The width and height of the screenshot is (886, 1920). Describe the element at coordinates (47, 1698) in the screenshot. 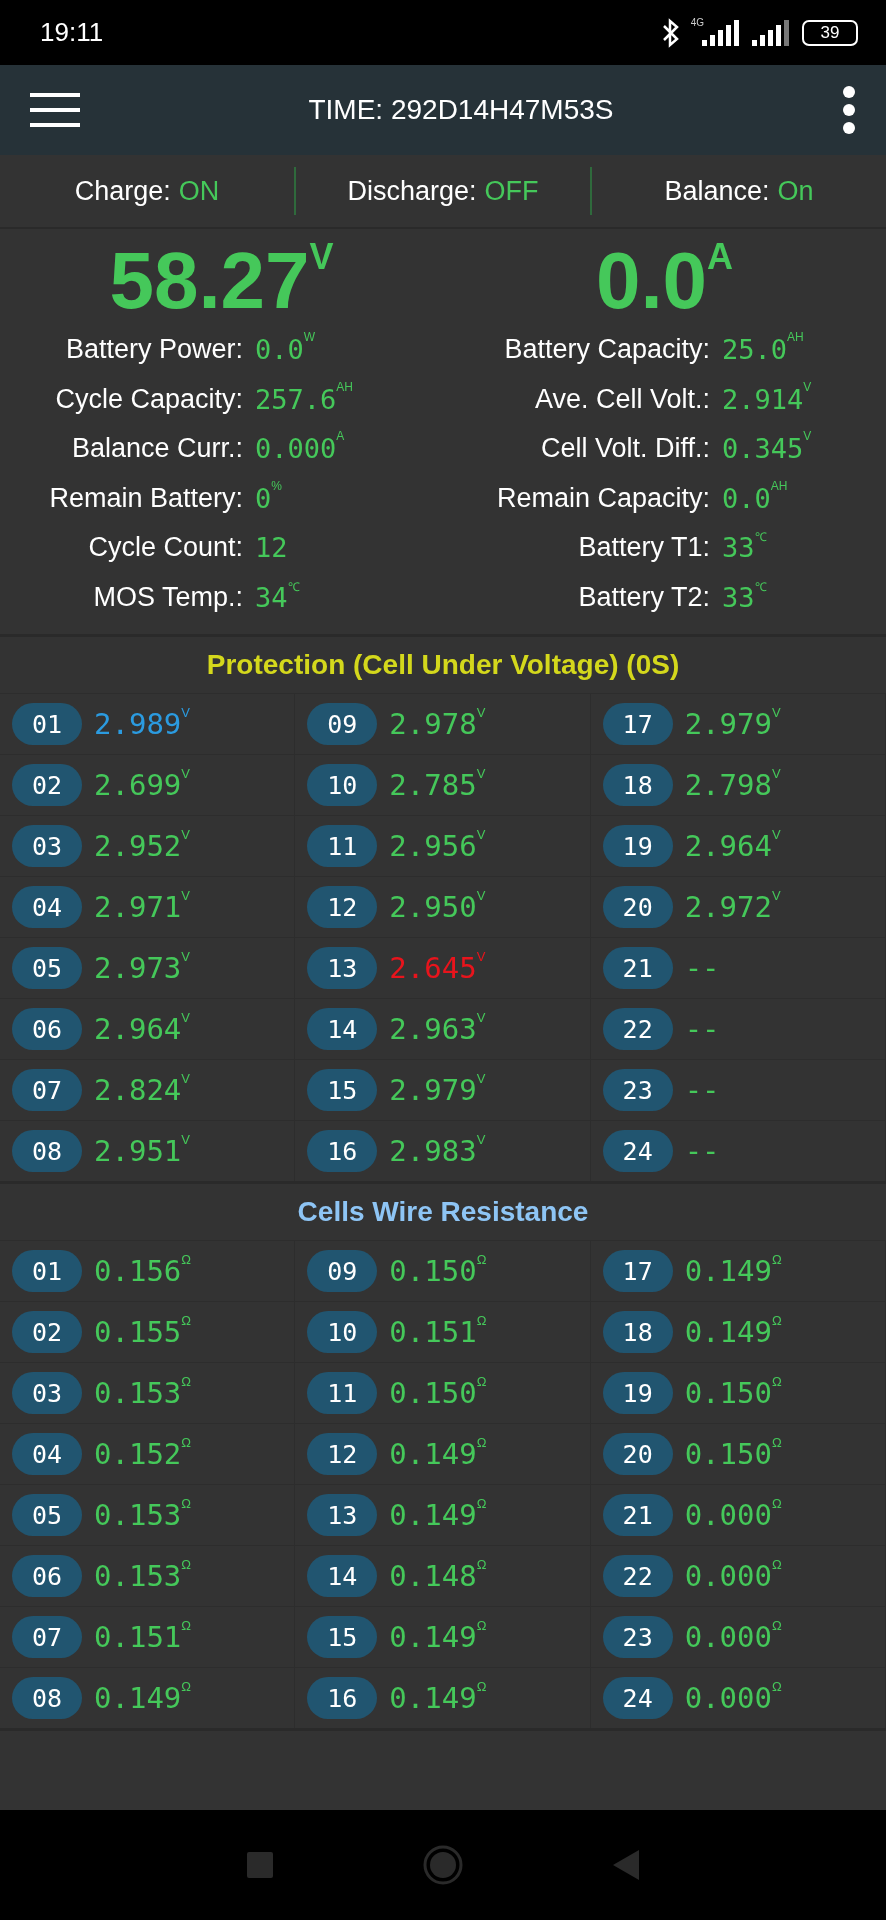

I see `cell-number-badge: 08` at that location.